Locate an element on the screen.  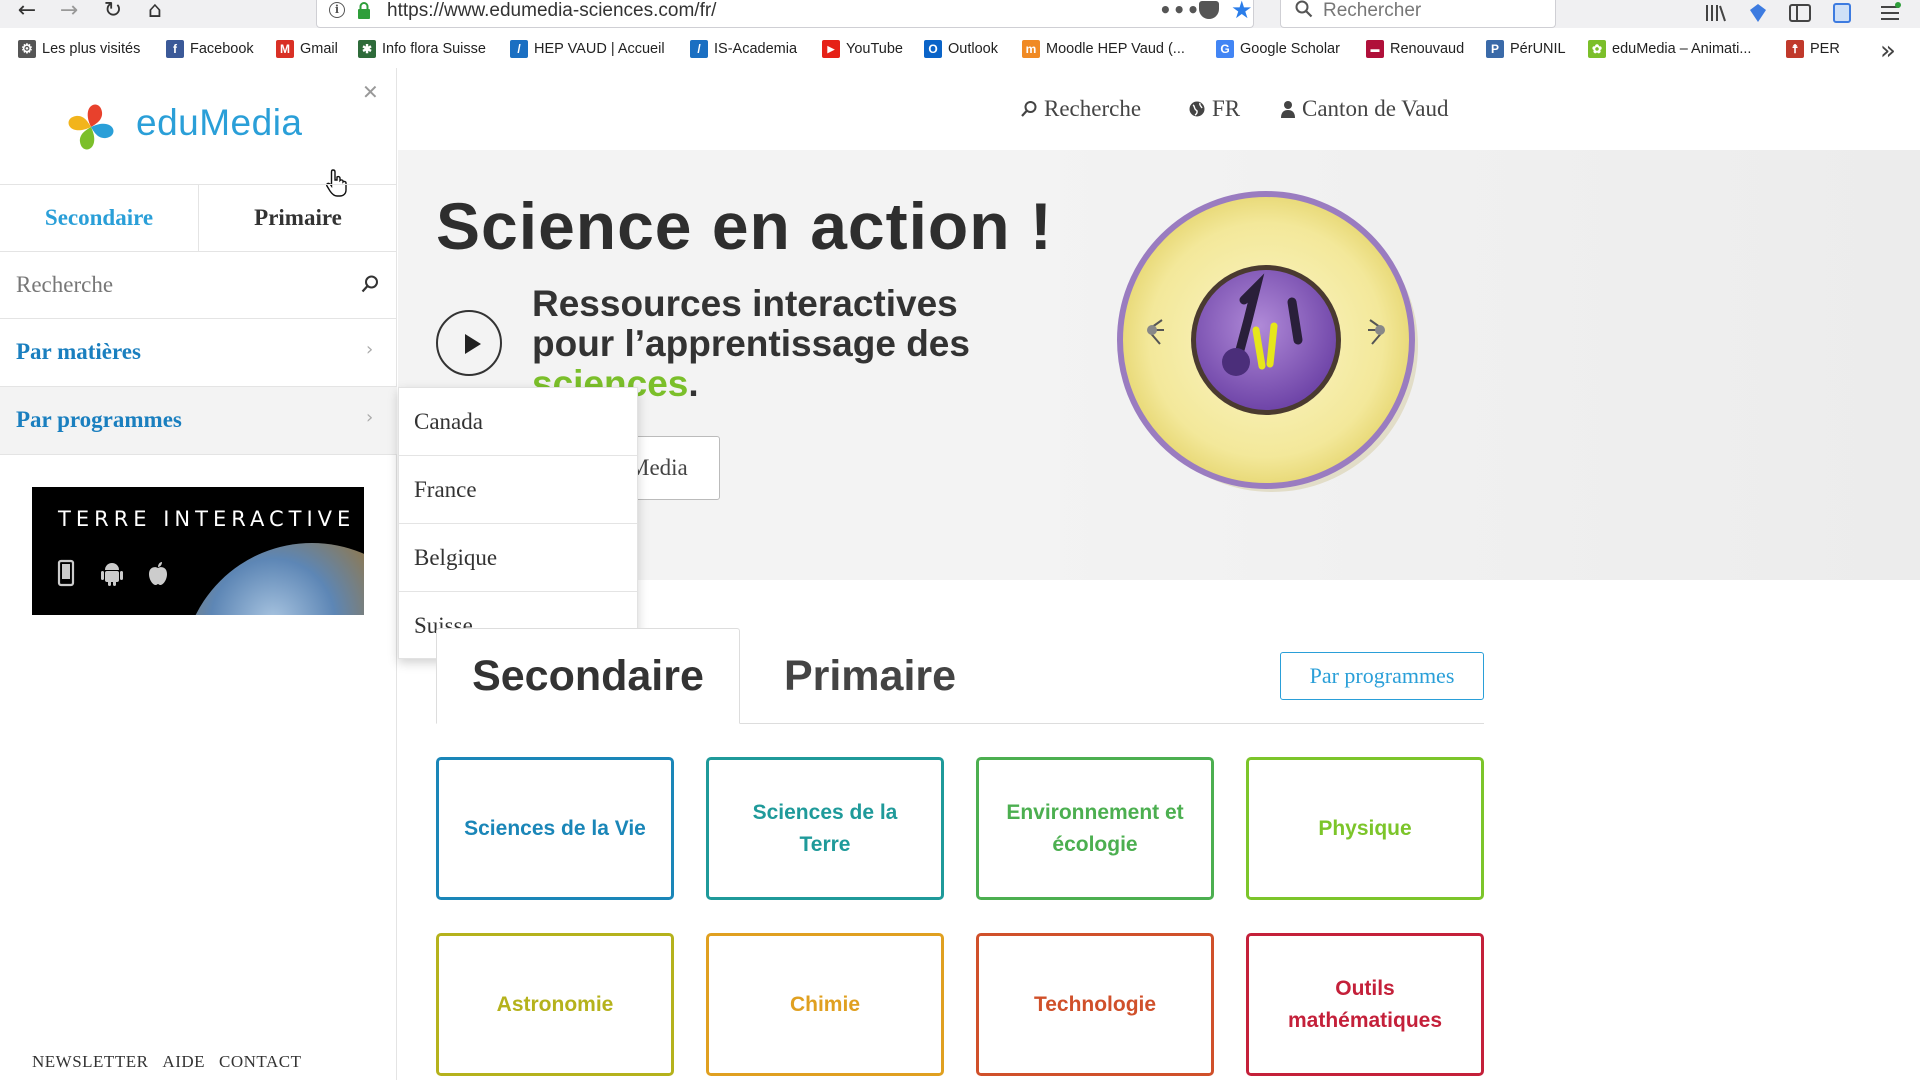
globe-icon is located at coordinates (1197, 109).